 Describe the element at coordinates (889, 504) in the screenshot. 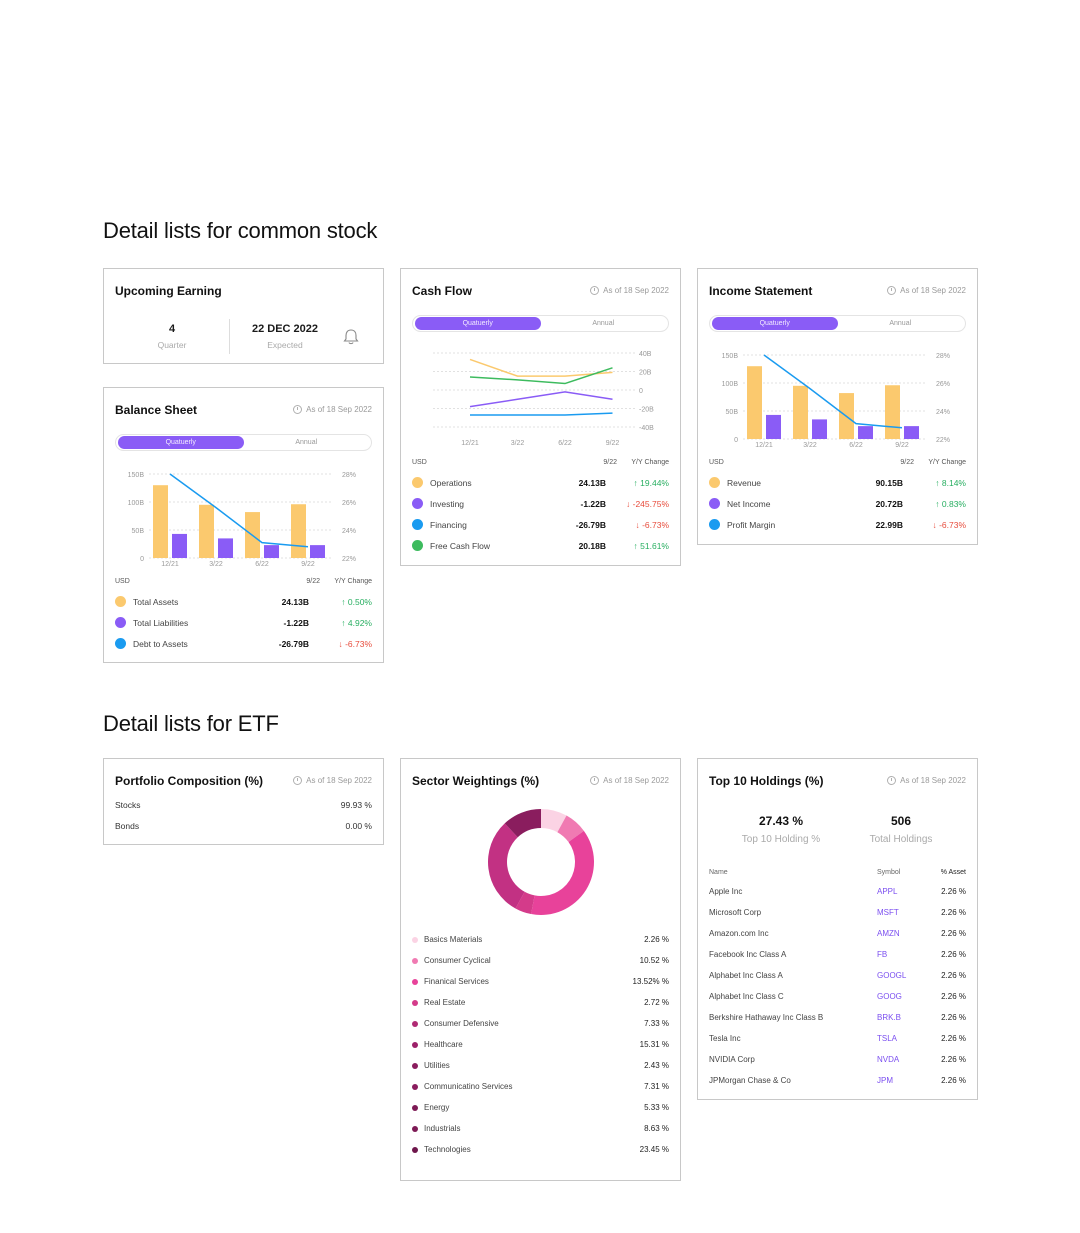

I see `metric-value: 20.72B` at that location.